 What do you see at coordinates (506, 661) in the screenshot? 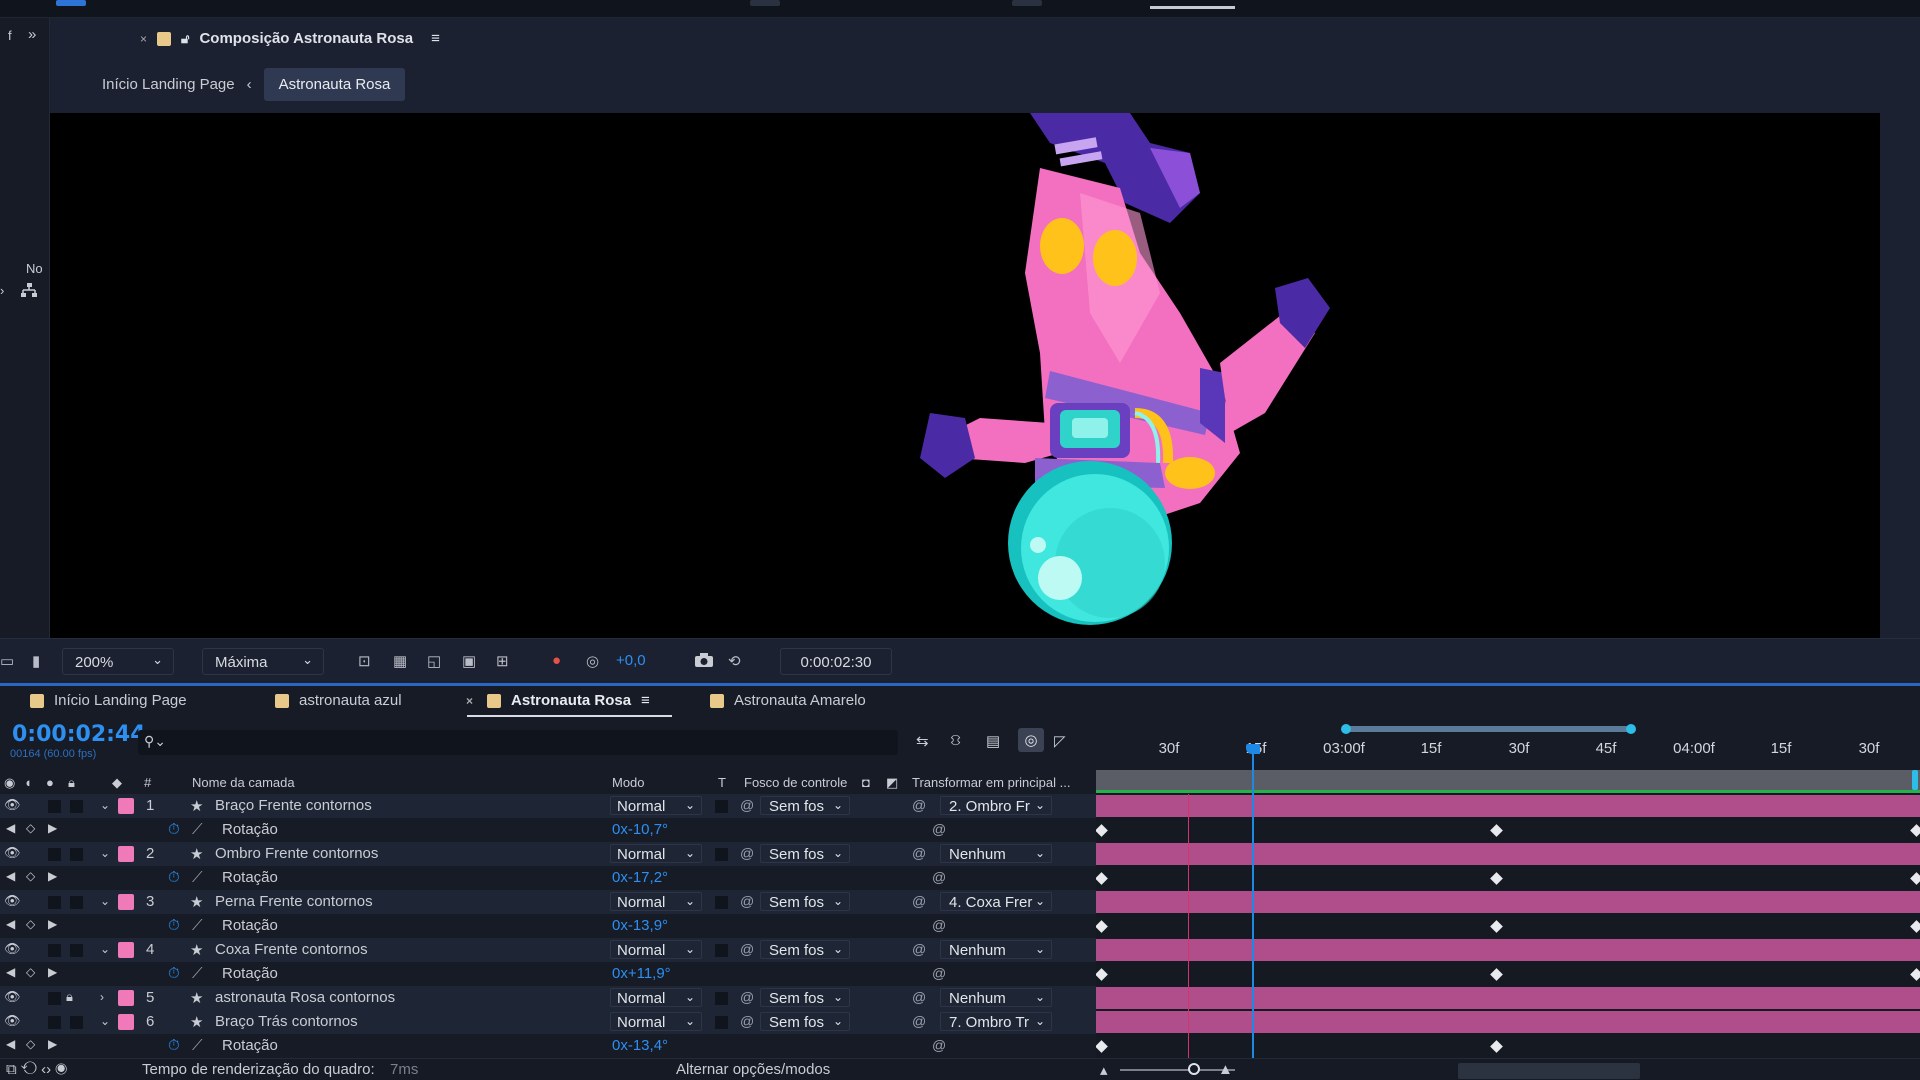
I see `guides-icon: ⊞` at bounding box center [506, 661].